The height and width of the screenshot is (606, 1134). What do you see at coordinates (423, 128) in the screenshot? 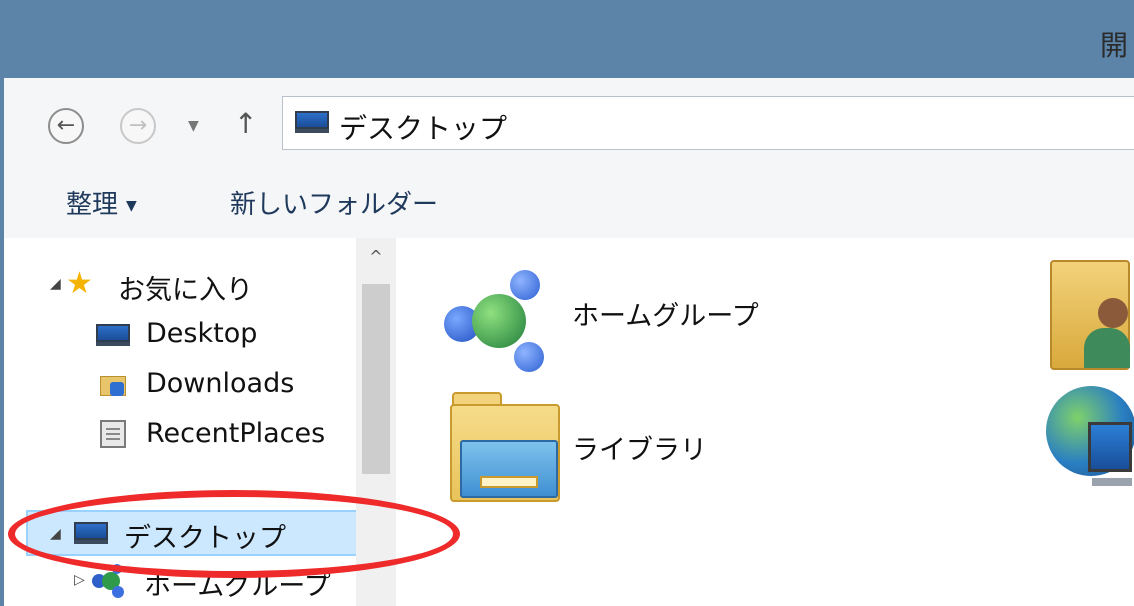
I see `address-path: デスクトップ` at bounding box center [423, 128].